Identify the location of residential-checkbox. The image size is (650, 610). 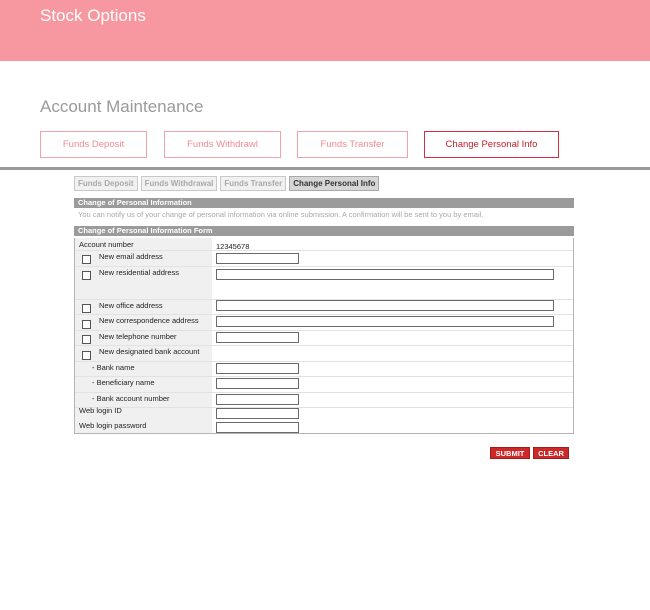
(86, 275).